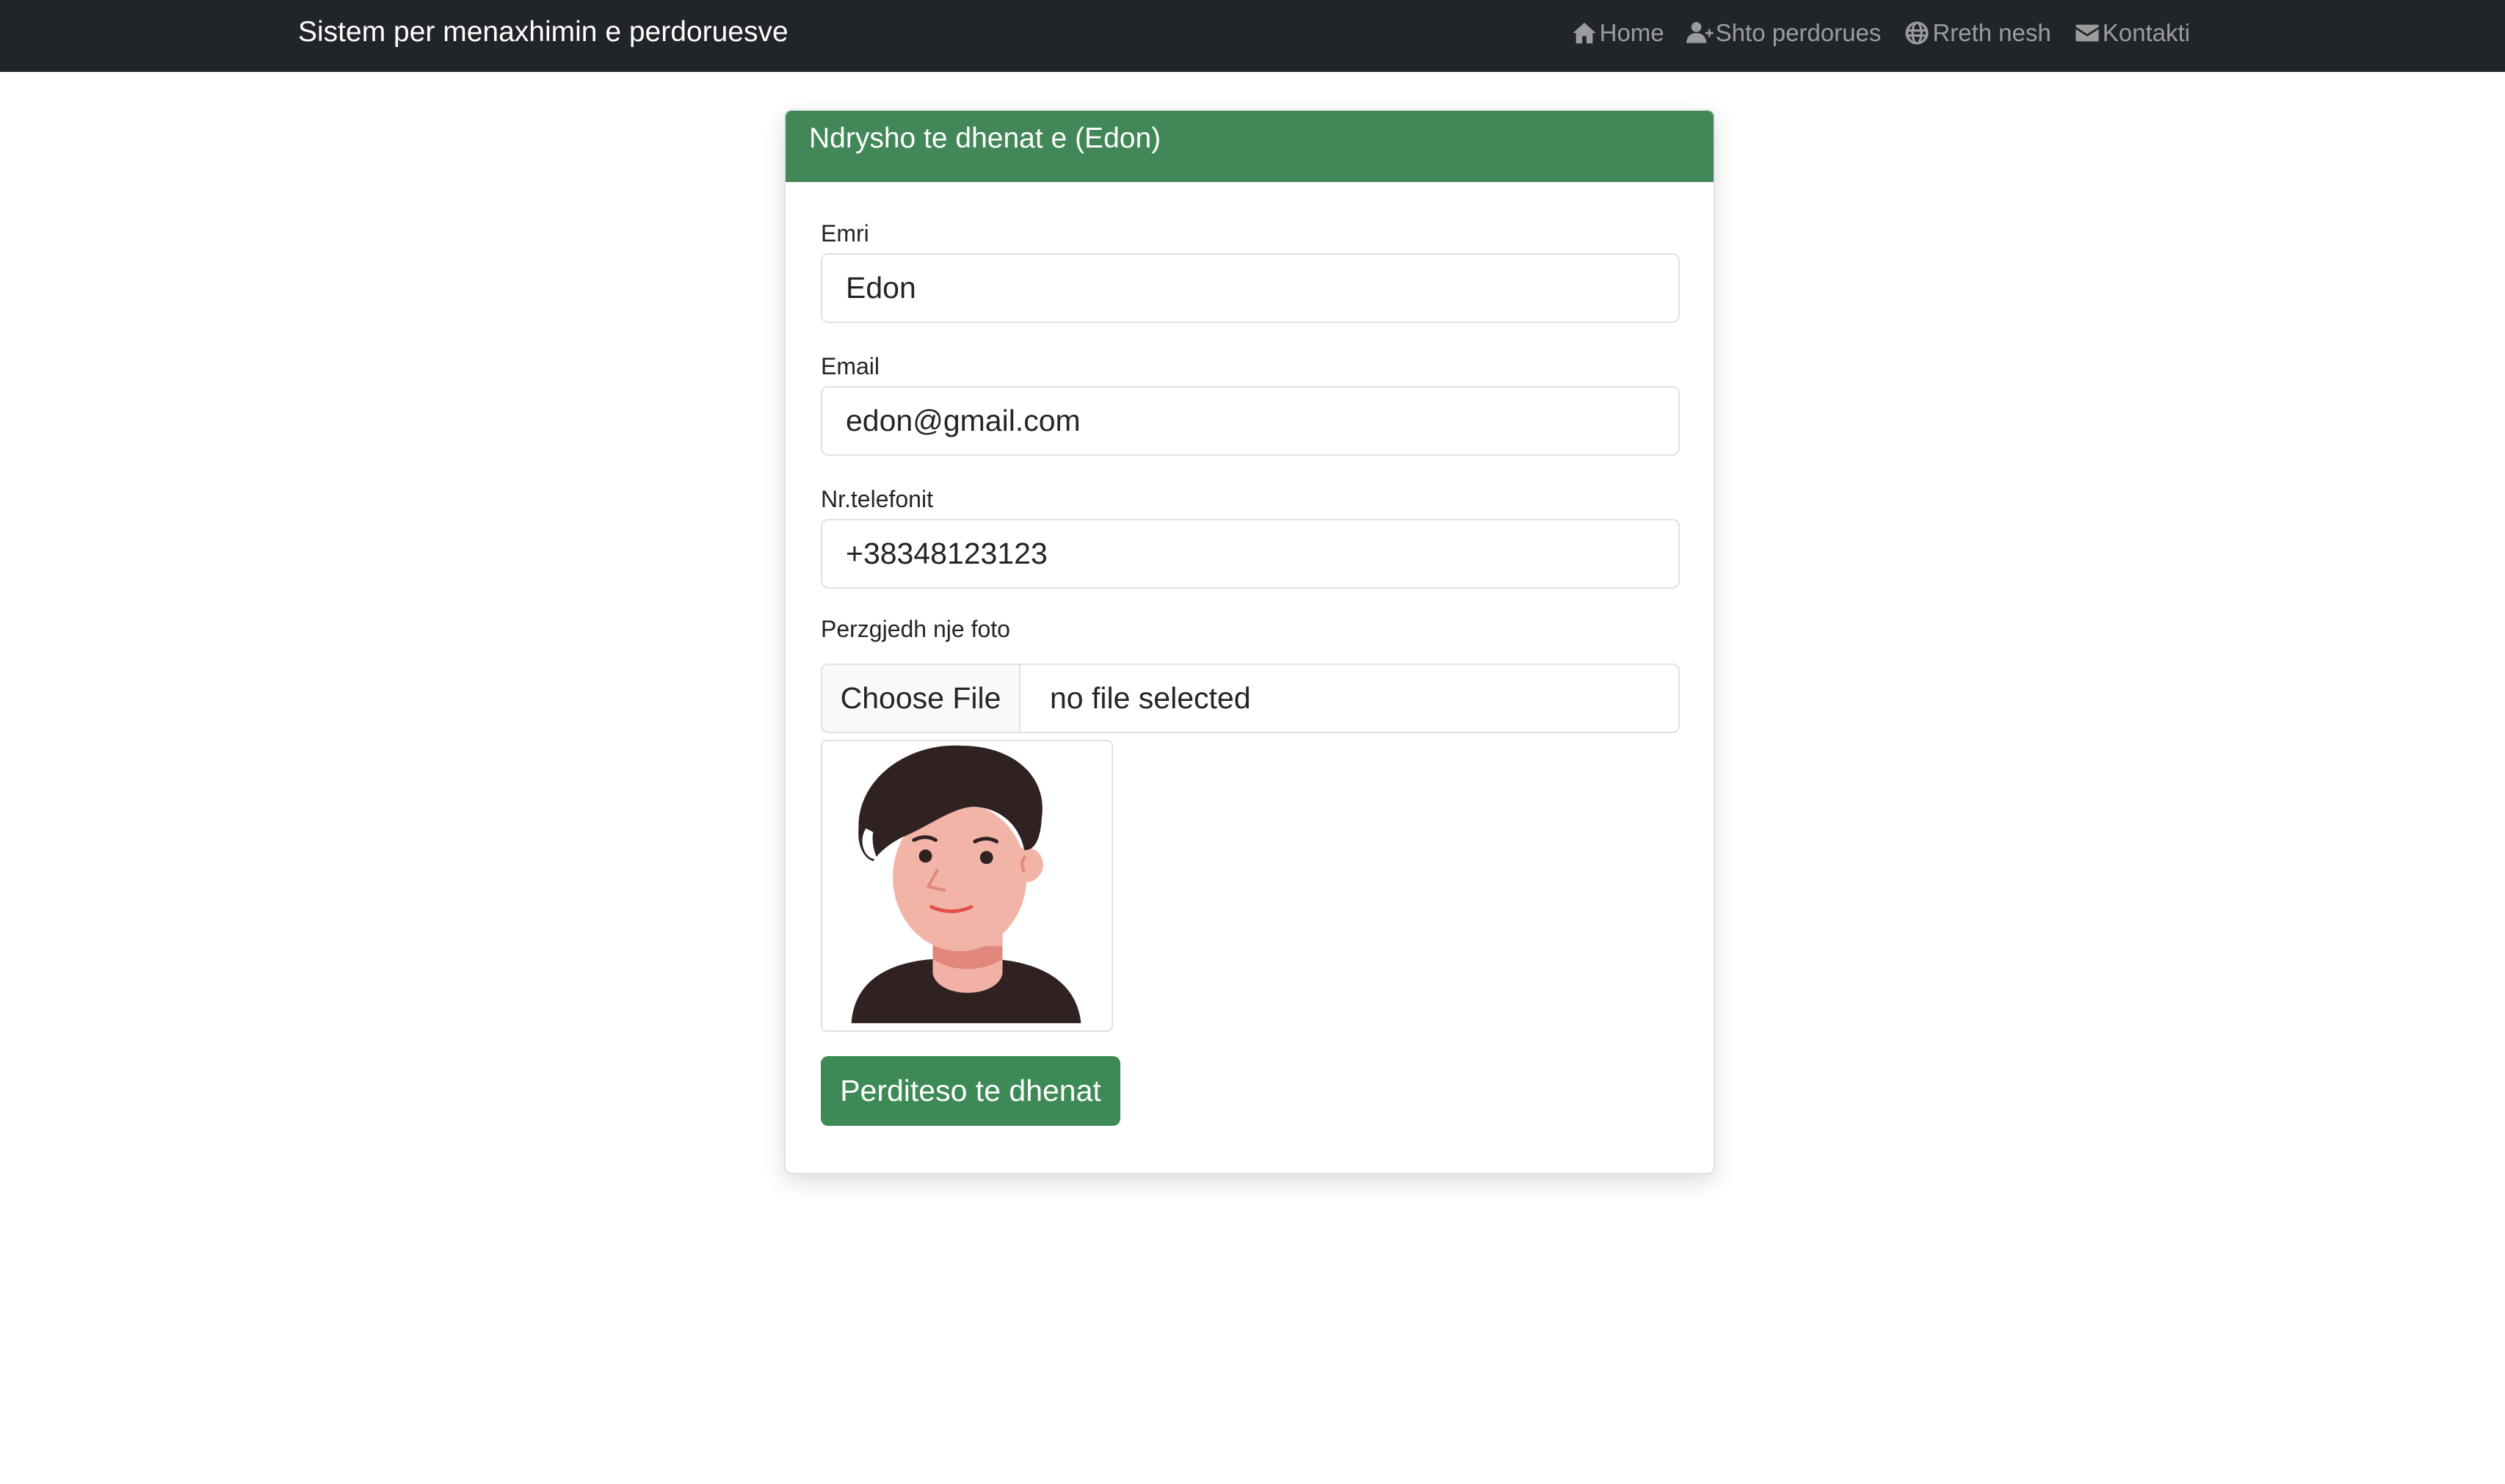  Describe the element at coordinates (1700, 32) in the screenshot. I see `user-plus-icon` at that location.